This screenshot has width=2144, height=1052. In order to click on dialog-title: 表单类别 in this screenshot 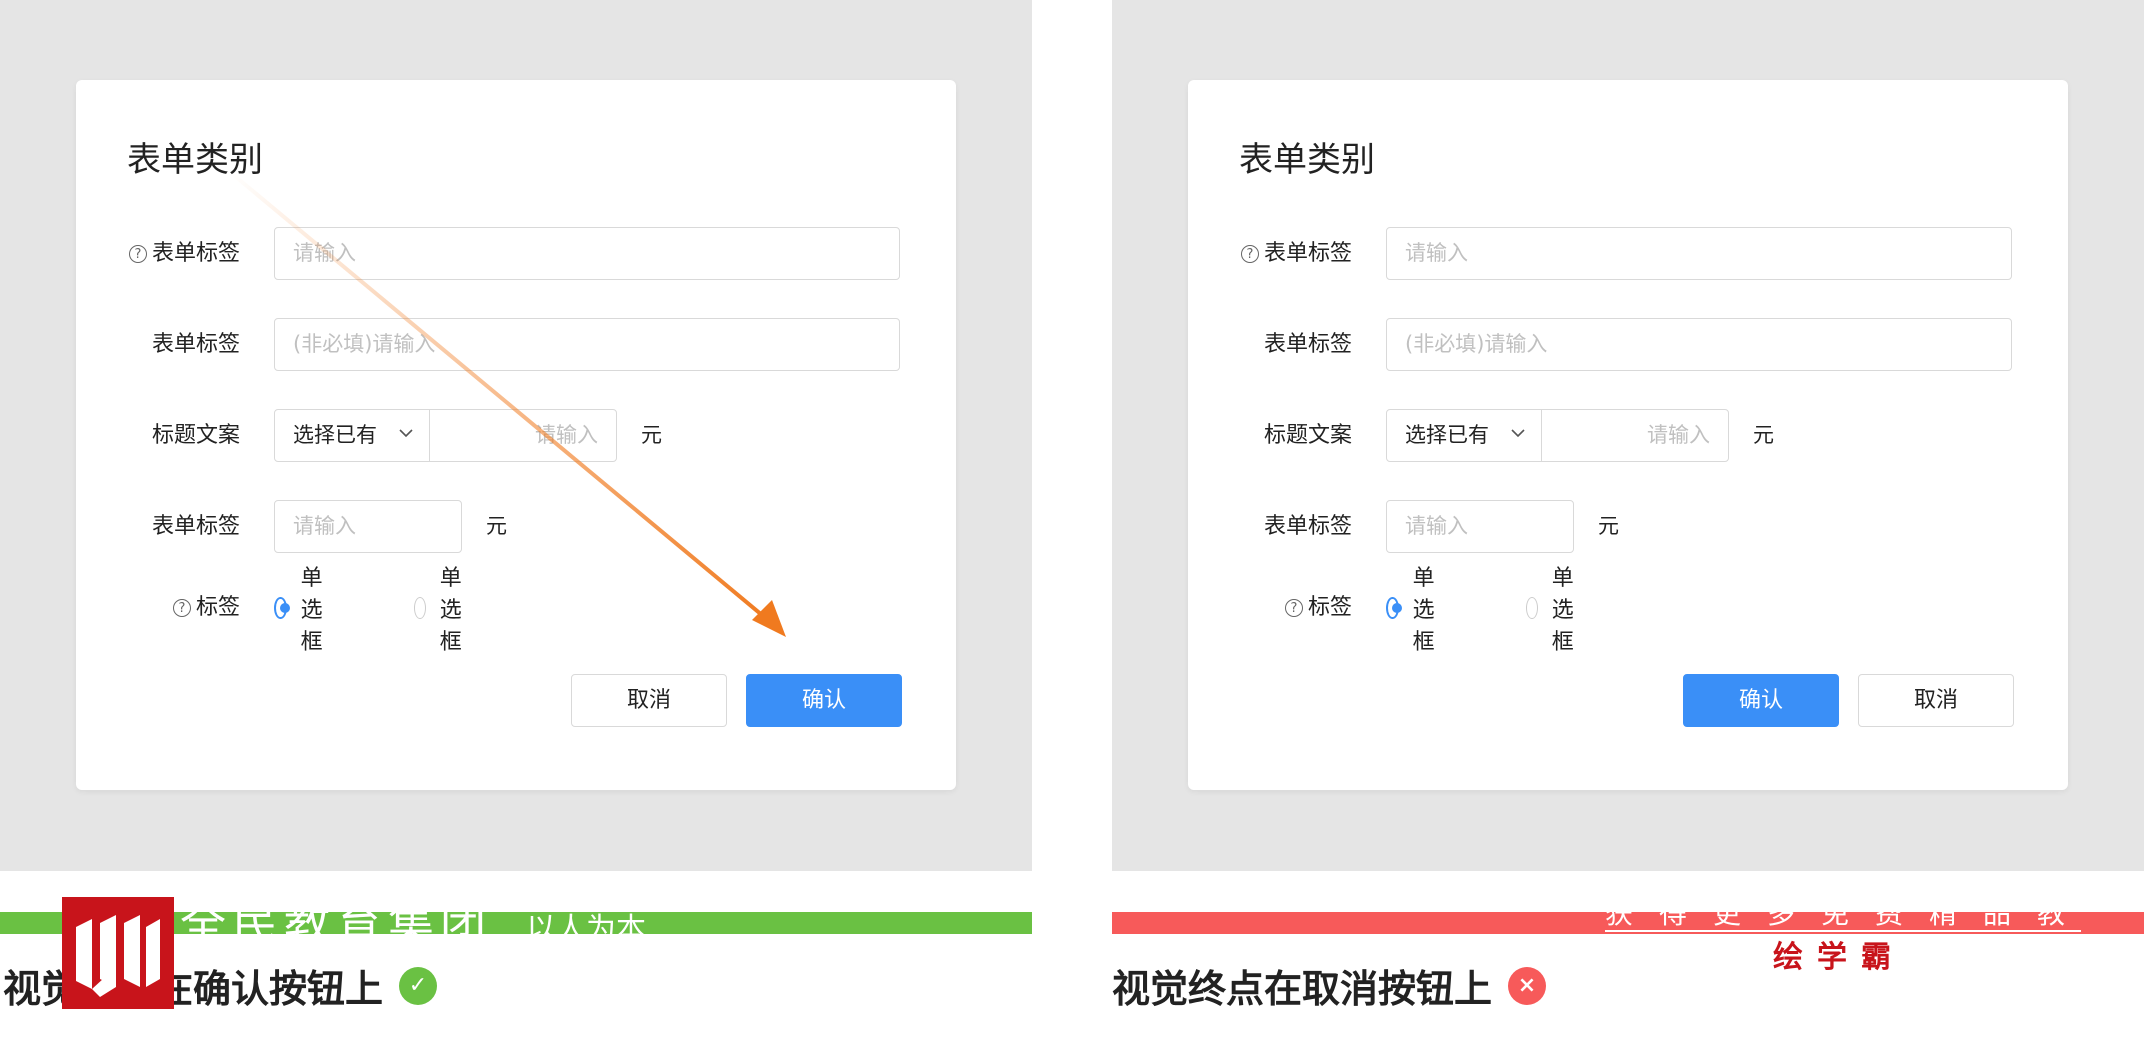, I will do `click(1307, 160)`.